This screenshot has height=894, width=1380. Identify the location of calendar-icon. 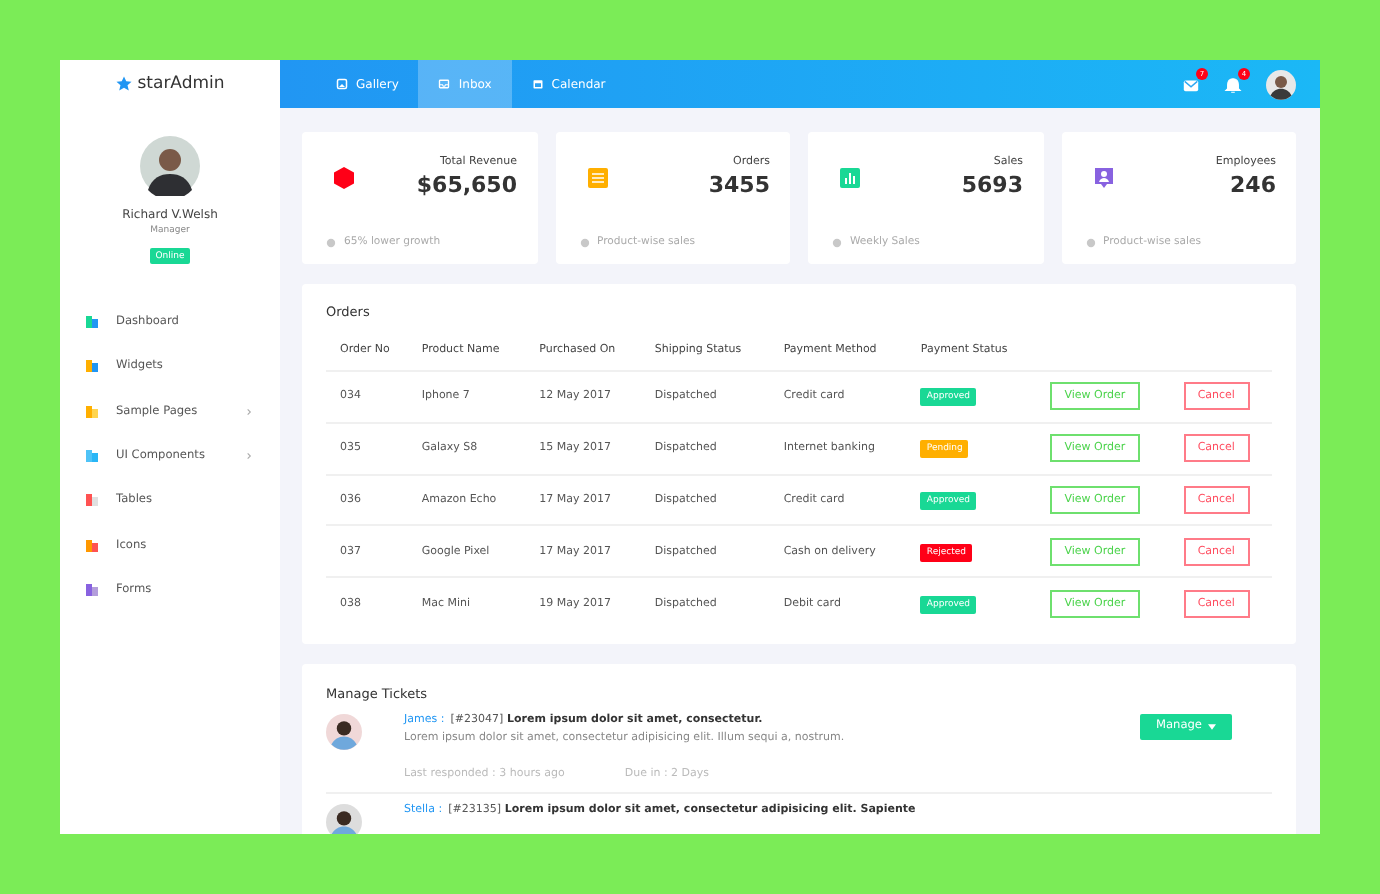
(537, 84).